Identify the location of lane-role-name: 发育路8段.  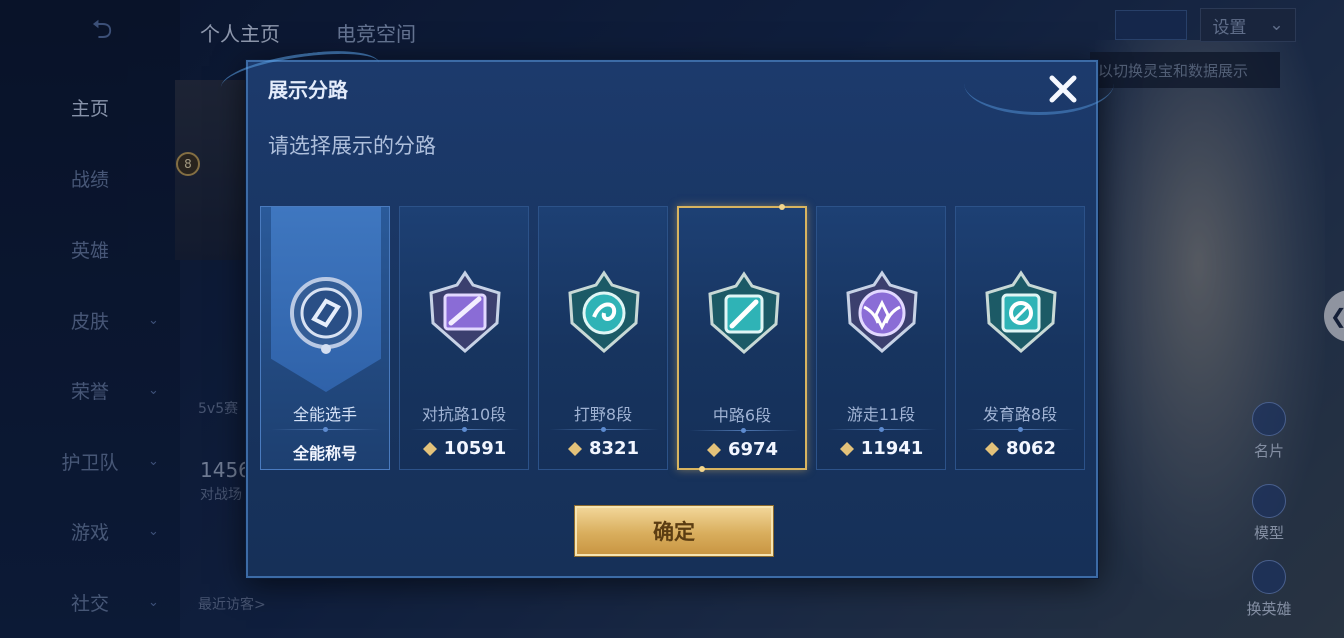
(1020, 414).